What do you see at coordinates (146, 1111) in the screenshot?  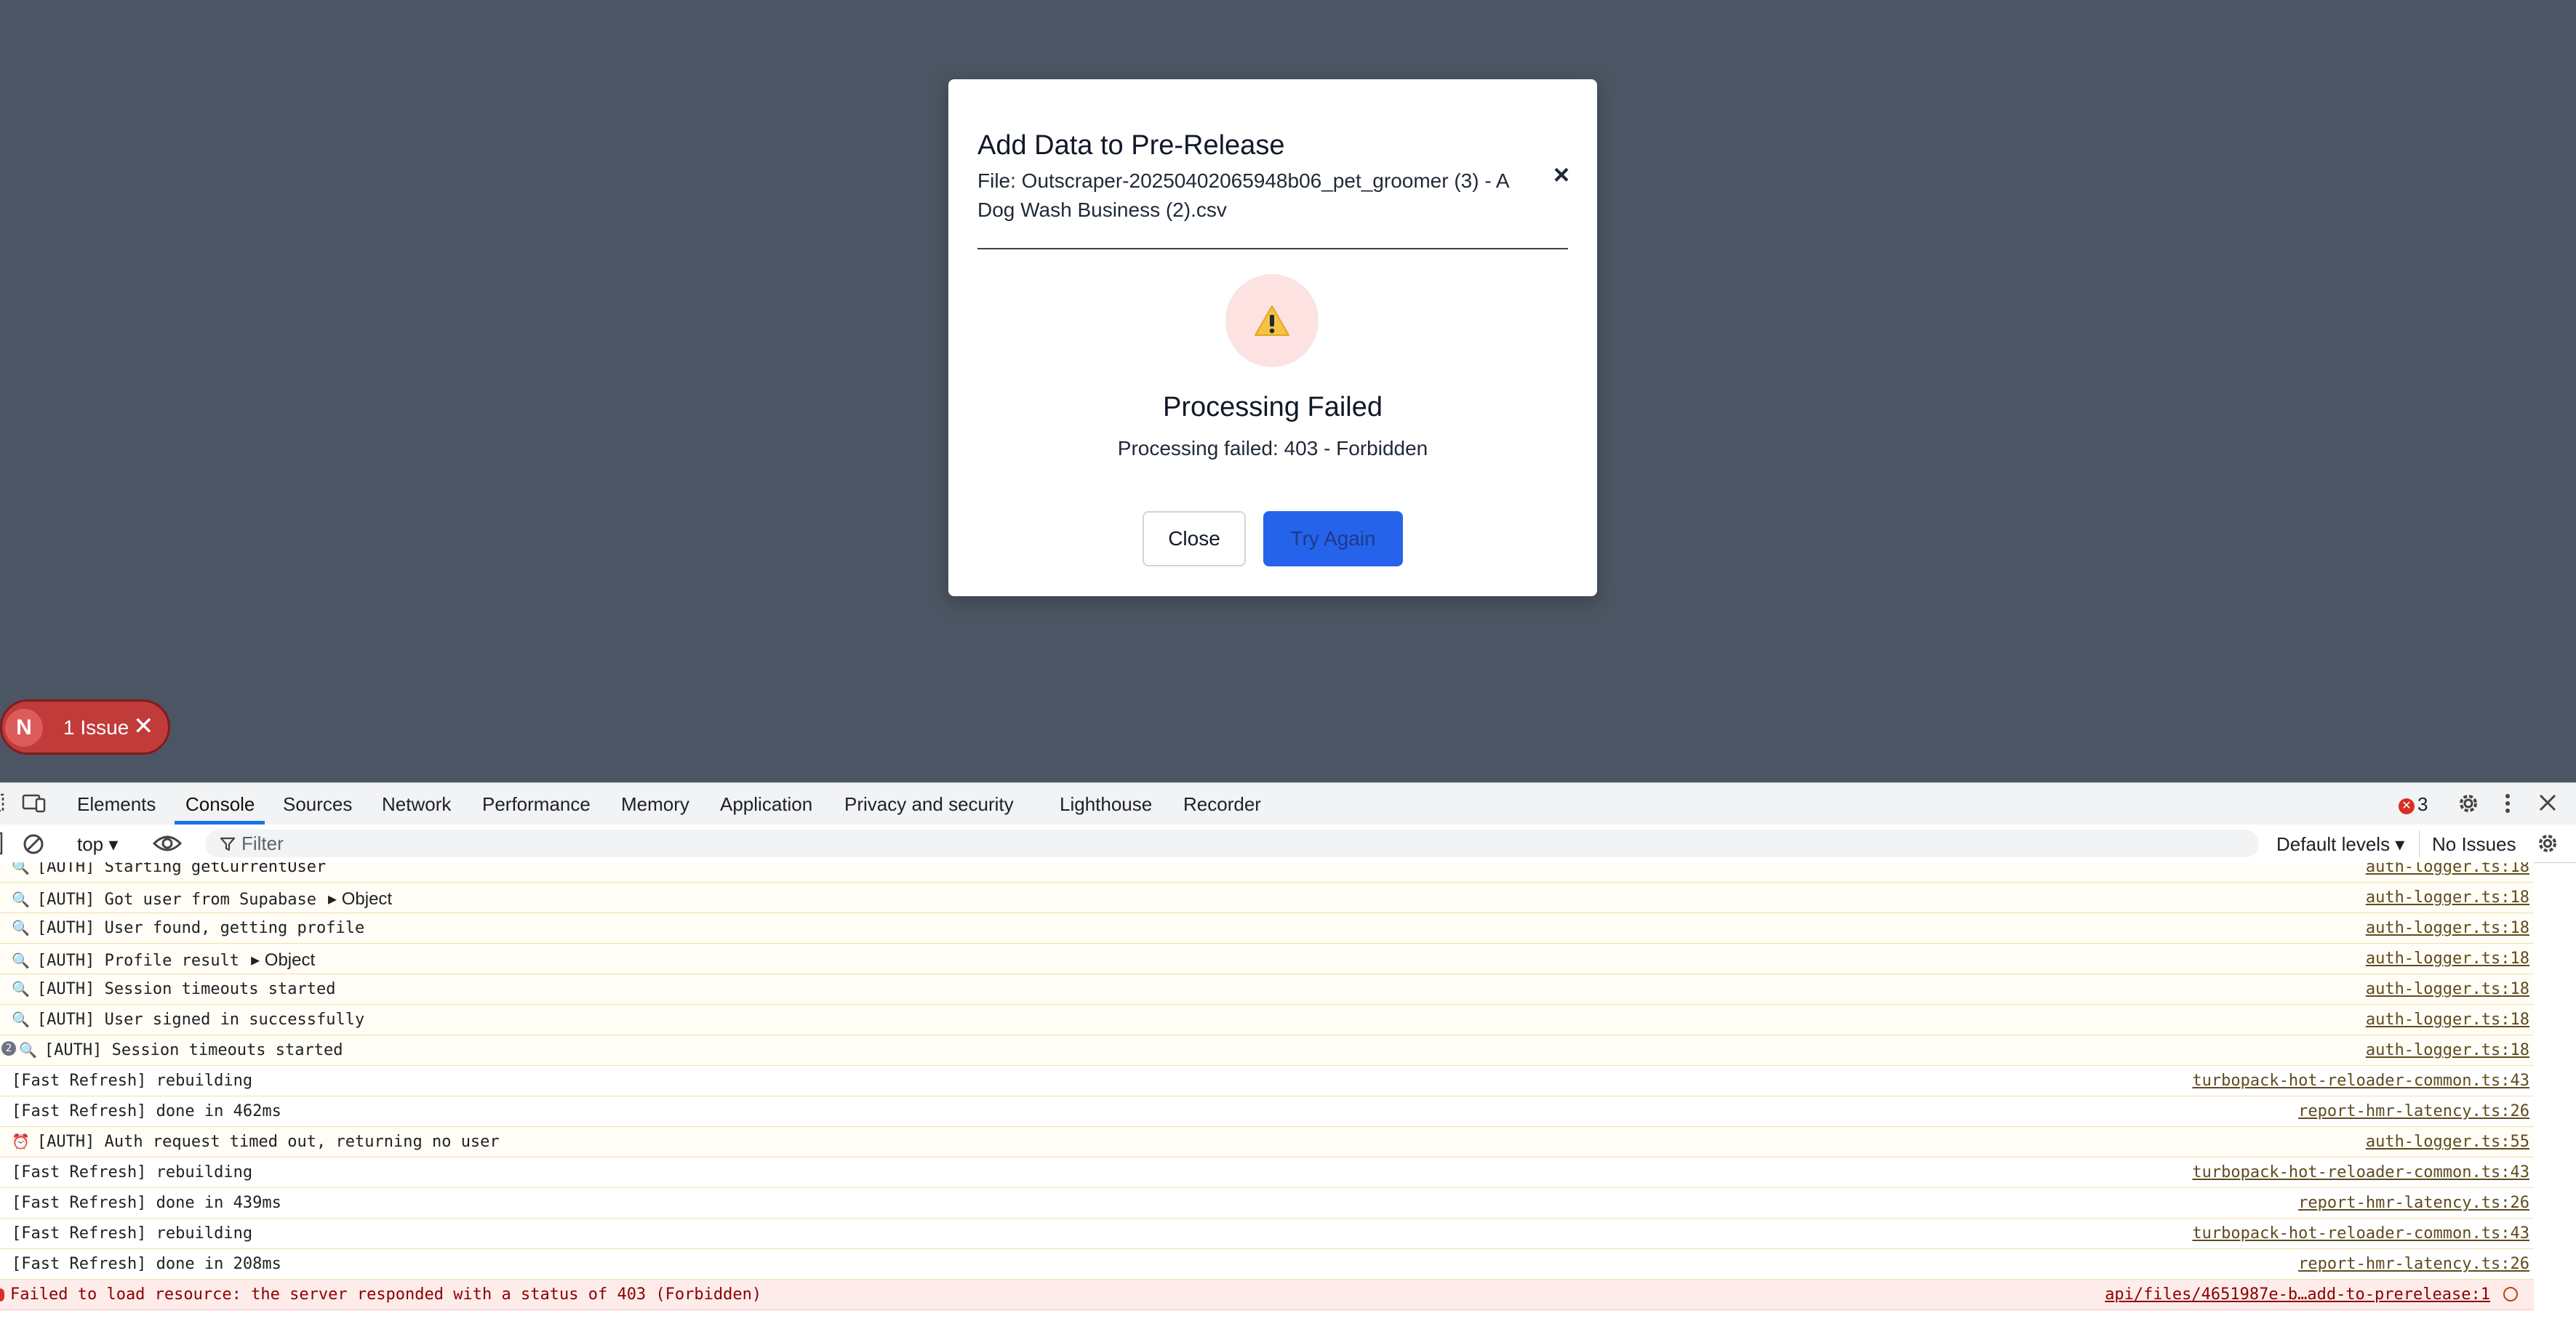 I see `log-message: [Fast Refresh] done in 462ms` at bounding box center [146, 1111].